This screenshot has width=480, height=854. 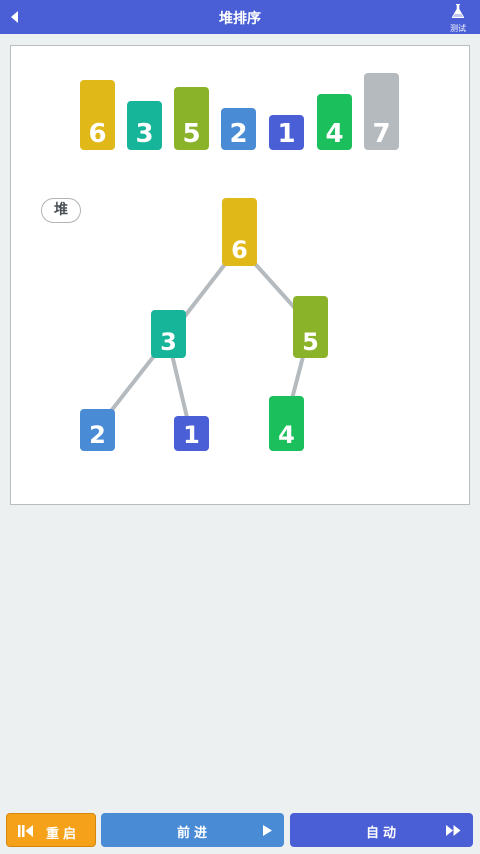 I want to click on heap-node-value: 5, so click(x=310, y=342).